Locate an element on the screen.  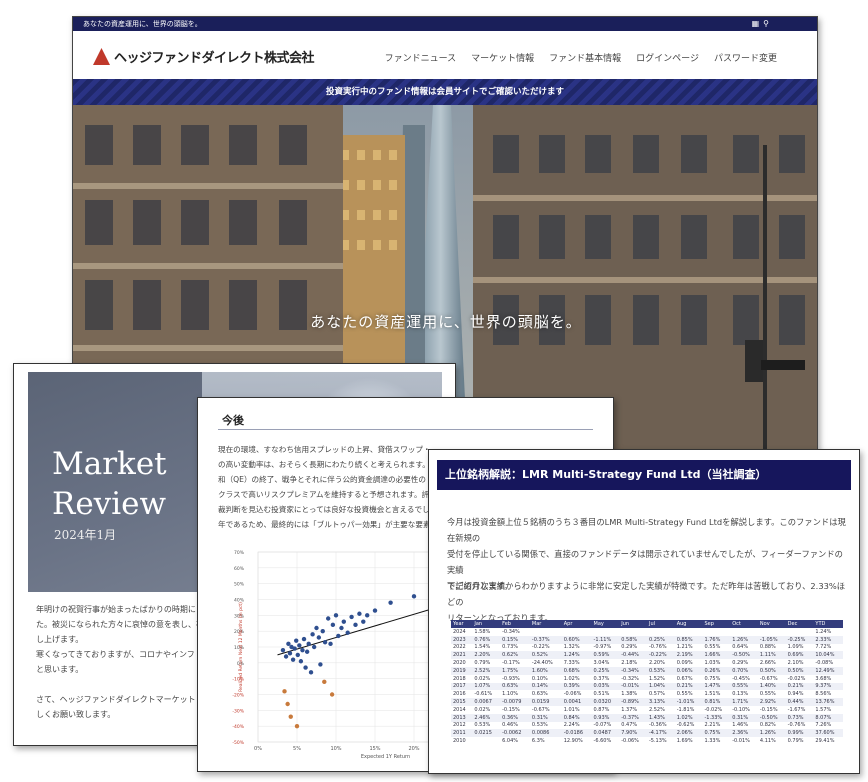
table-cell: -24.40% is located at coordinates (542, 663).